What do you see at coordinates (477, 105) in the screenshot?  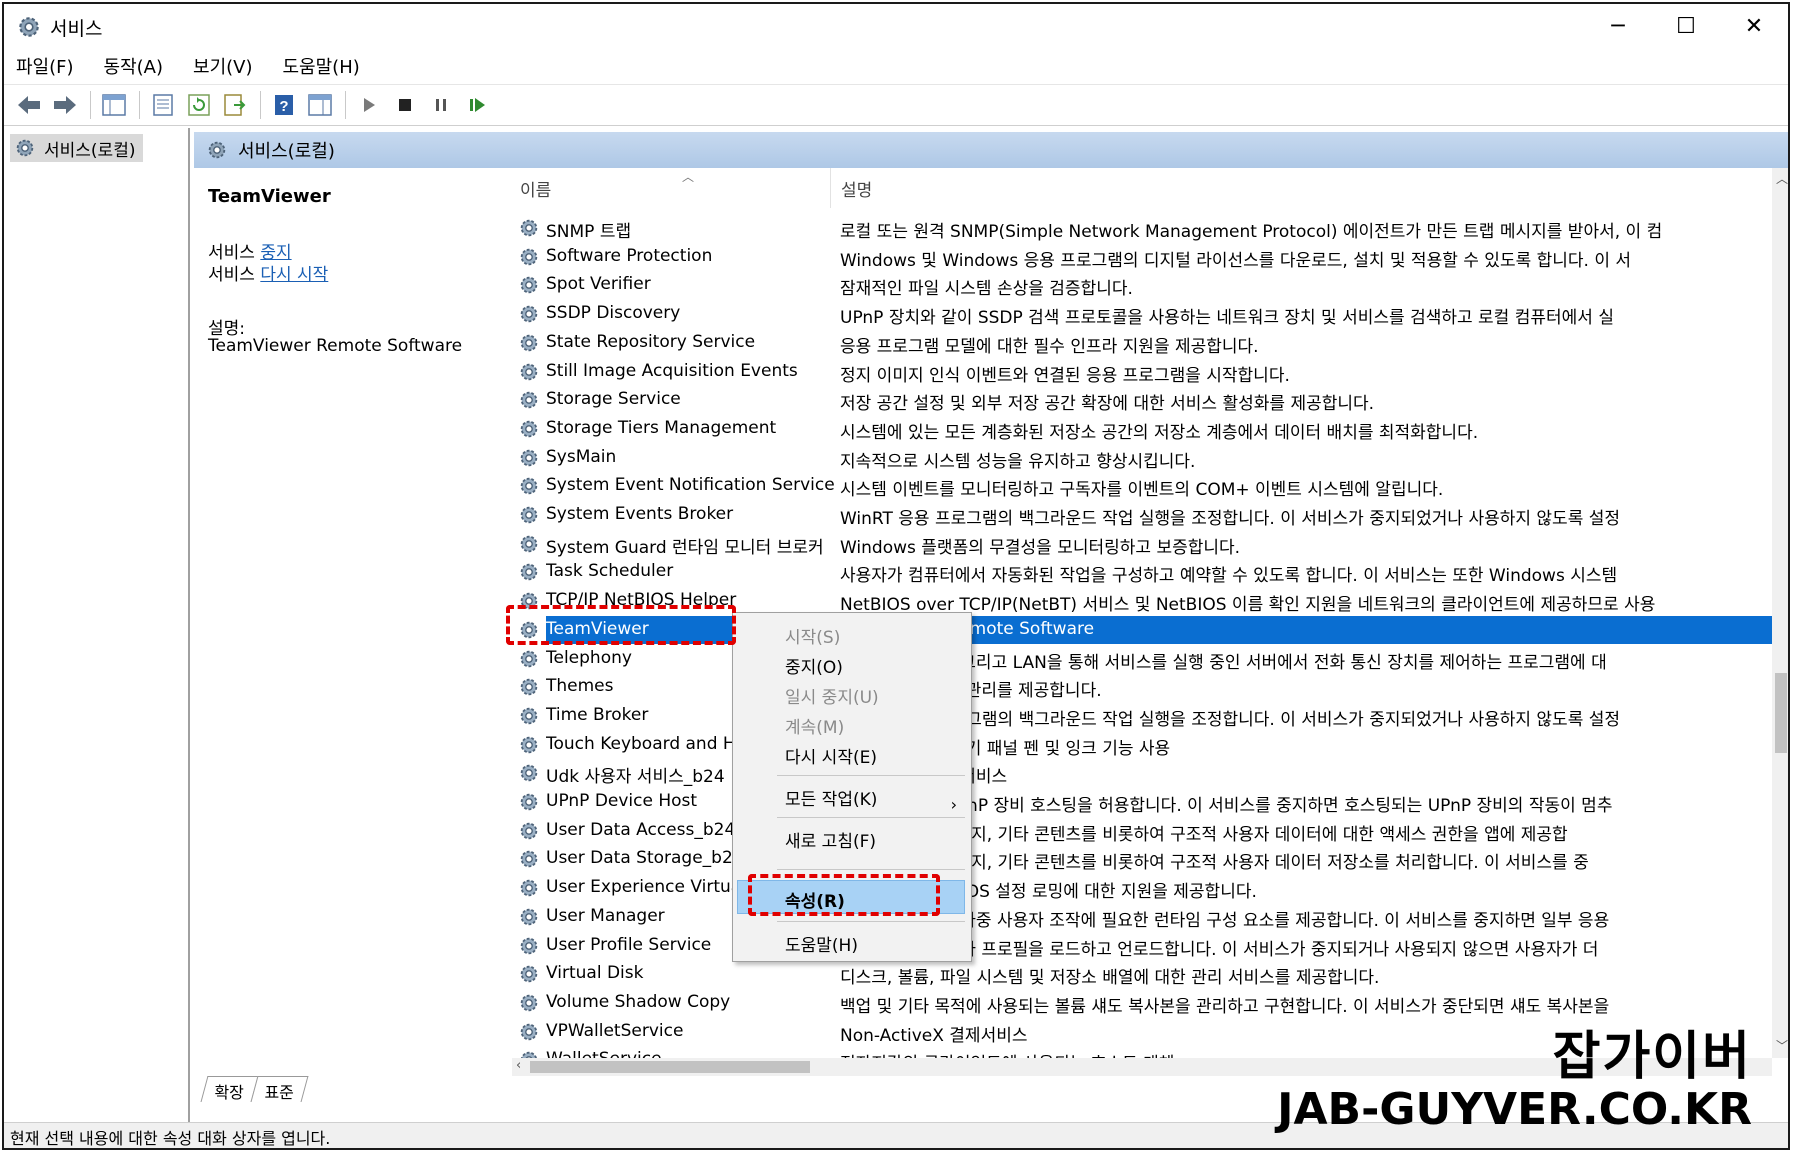 I see `resume-icon` at bounding box center [477, 105].